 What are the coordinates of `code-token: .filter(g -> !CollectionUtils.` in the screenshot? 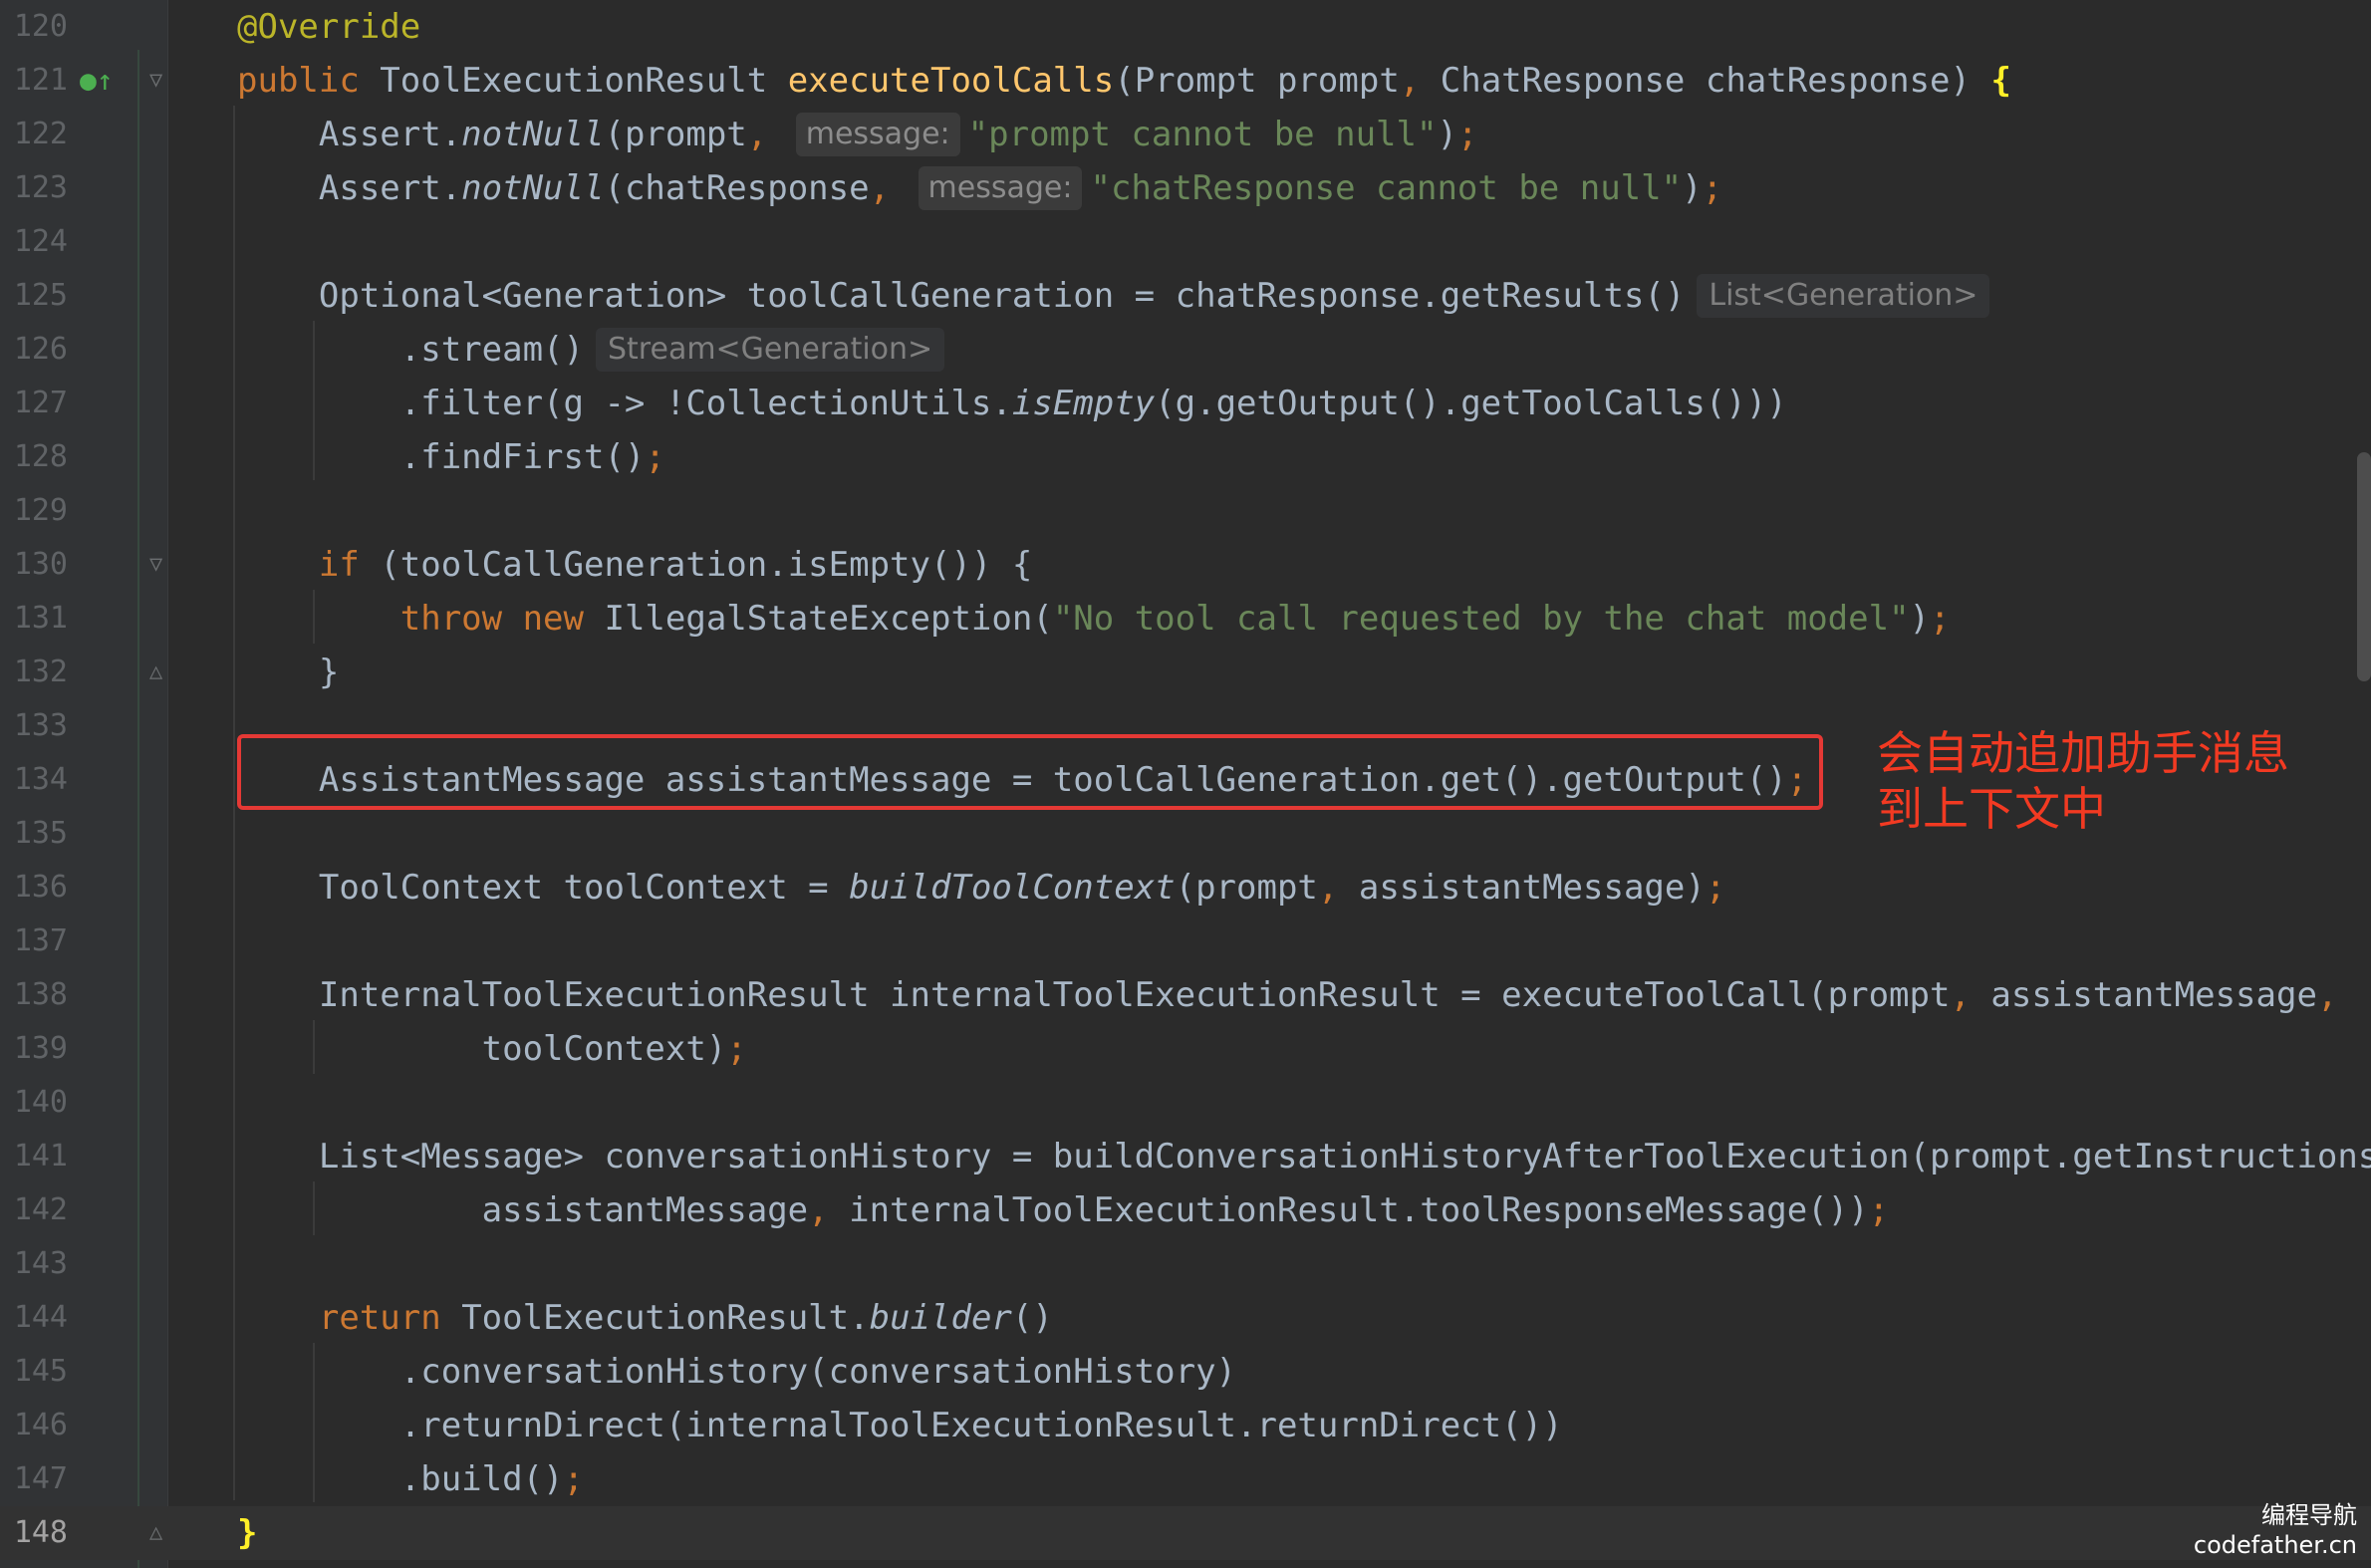 It's located at (624, 403).